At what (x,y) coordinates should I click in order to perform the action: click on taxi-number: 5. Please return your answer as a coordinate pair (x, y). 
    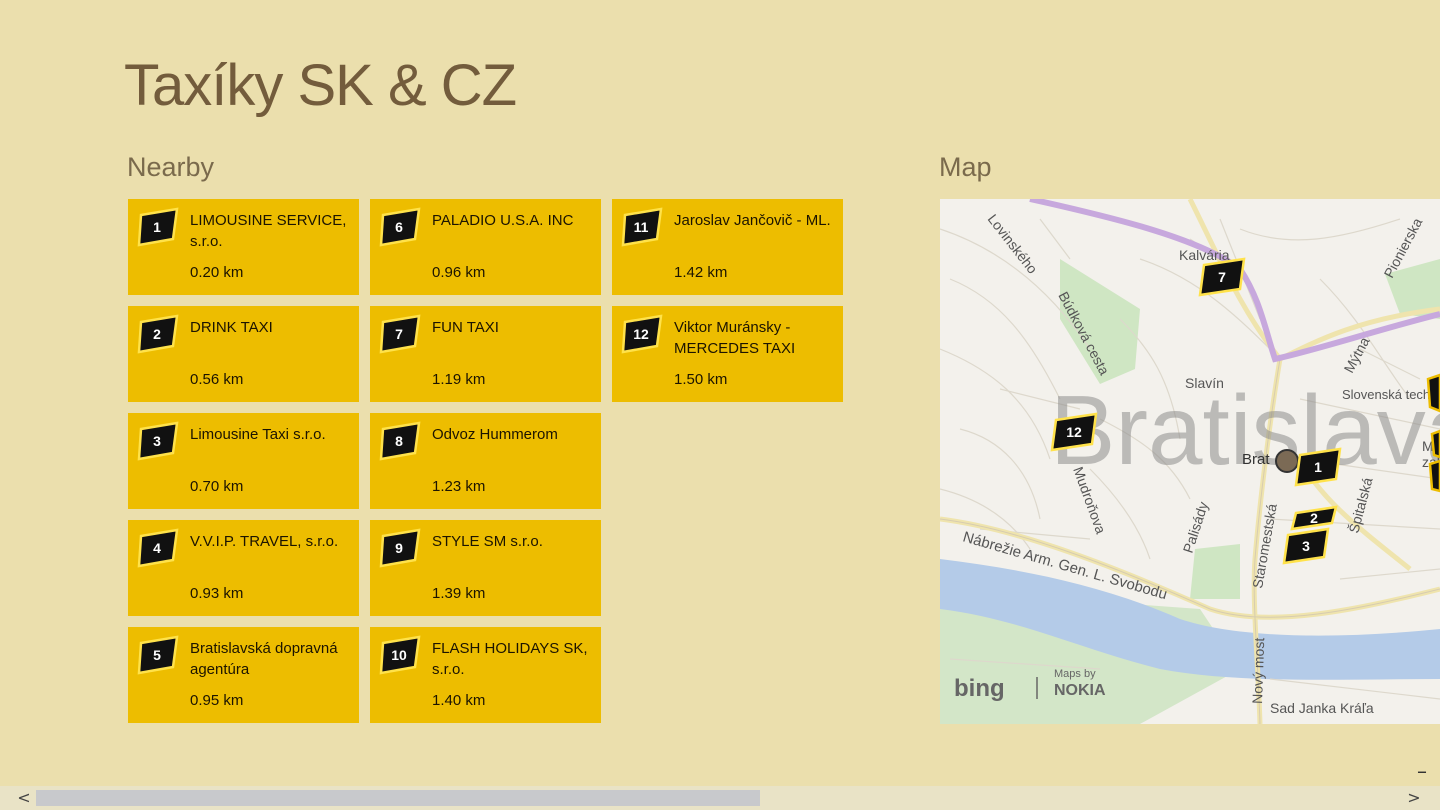
    Looking at the image, I should click on (157, 655).